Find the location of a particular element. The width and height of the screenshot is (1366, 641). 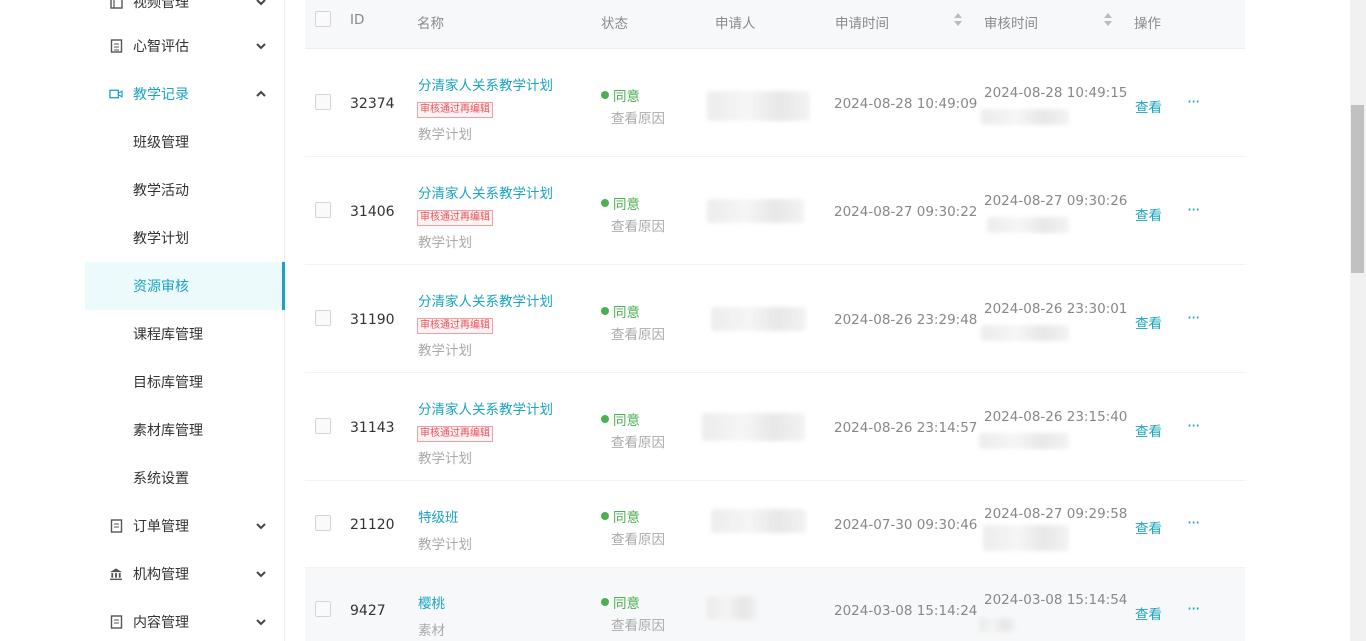

sidebar-subitem-goal-library: 目标库管理 is located at coordinates (185, 382).